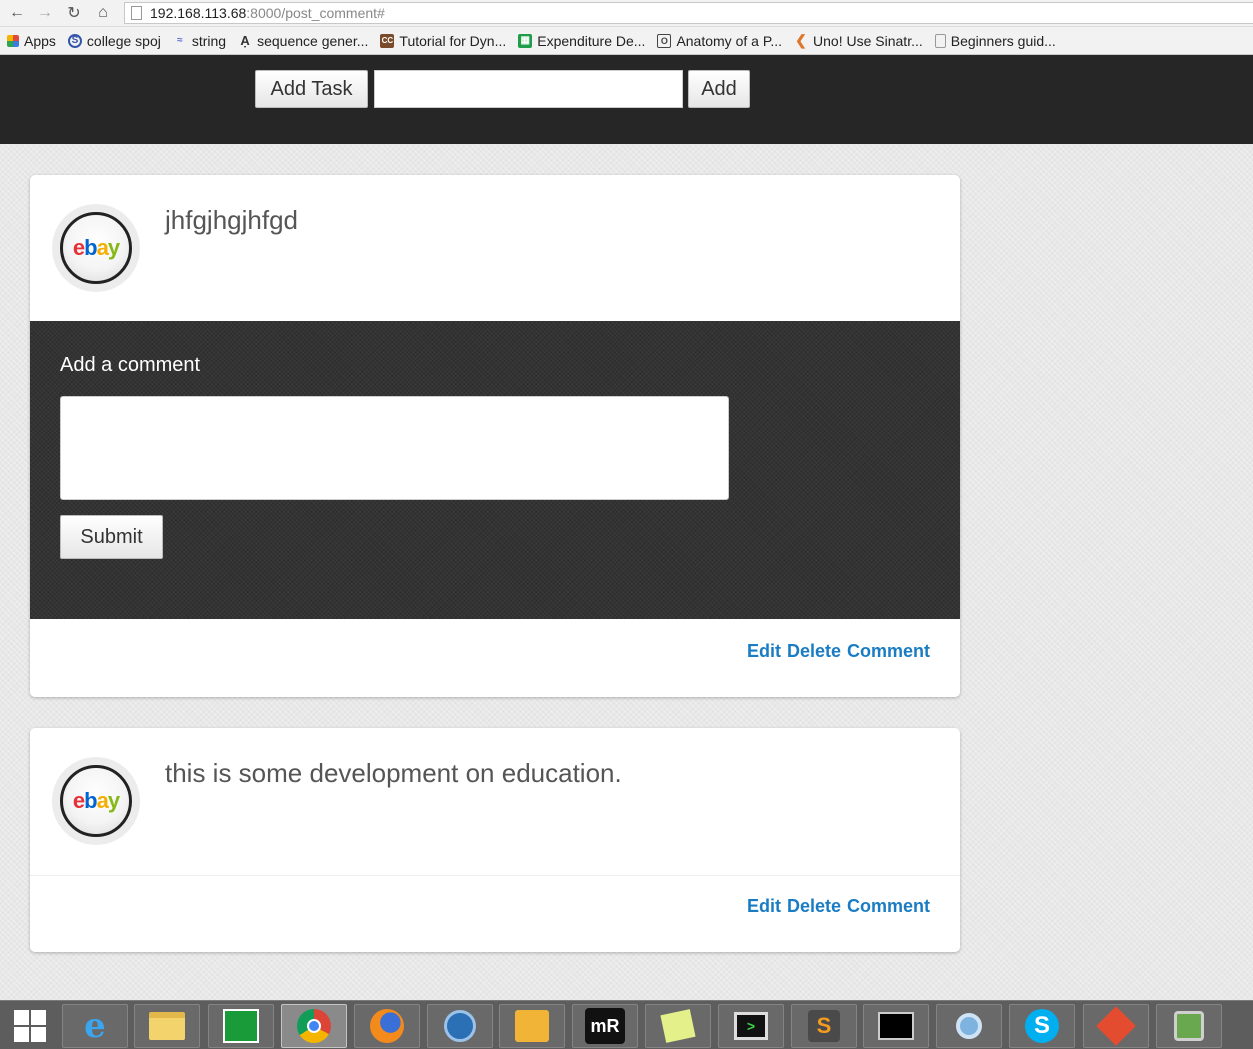 This screenshot has width=1253, height=1049. I want to click on apps-grid-icon, so click(13, 40).